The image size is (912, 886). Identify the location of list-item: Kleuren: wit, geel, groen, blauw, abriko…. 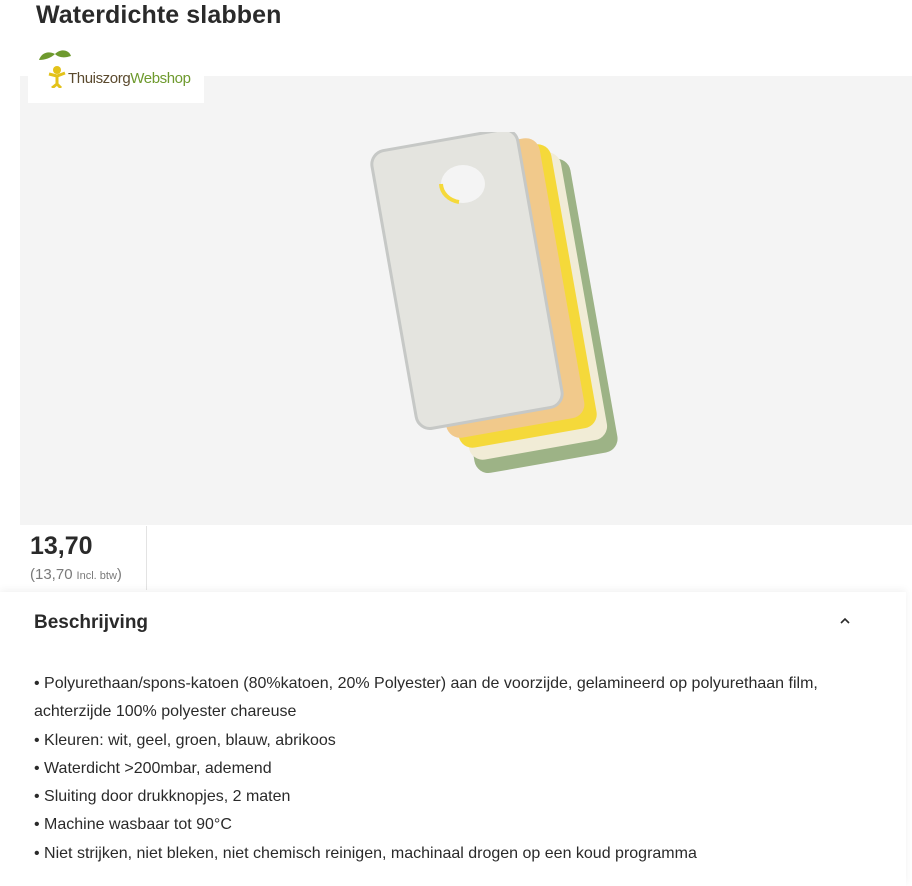
(464, 741).